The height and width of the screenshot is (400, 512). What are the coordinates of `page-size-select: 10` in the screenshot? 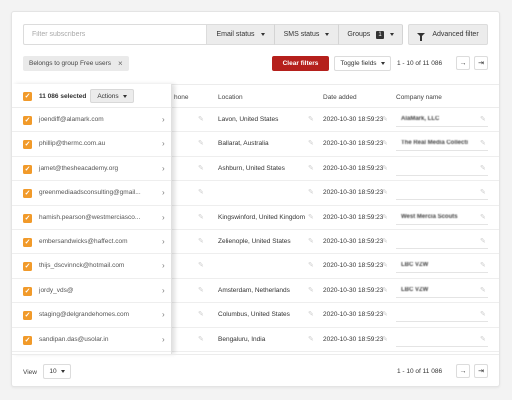 It's located at (57, 371).